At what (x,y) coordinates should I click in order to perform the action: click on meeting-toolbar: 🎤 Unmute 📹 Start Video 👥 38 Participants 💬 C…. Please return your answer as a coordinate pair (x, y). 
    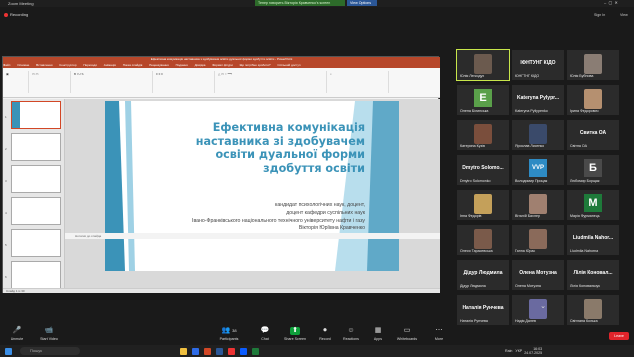
    Looking at the image, I should click on (317, 335).